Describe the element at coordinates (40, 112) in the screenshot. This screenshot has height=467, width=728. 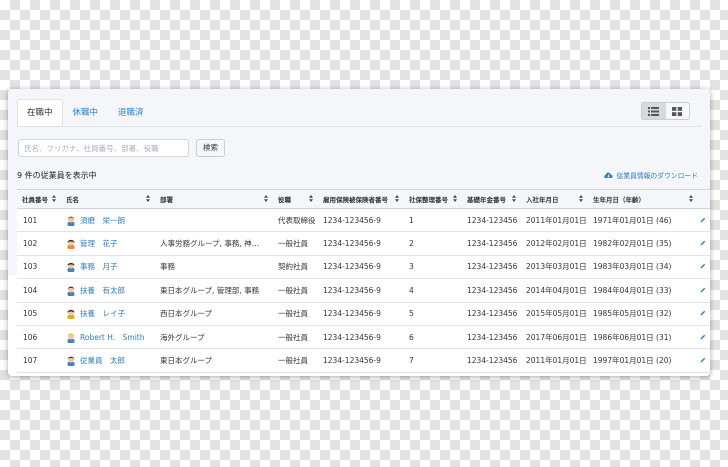
I see `tab-active-employees: 在職中` at that location.